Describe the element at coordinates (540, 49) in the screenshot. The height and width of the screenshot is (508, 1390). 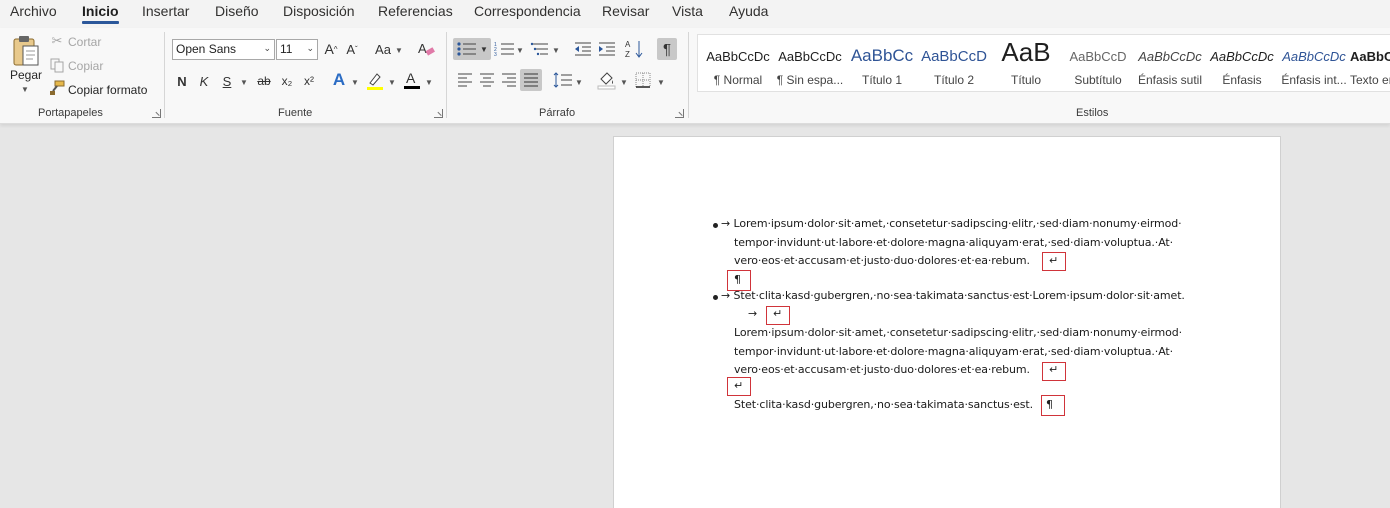
I see `multilevel-list-icon` at that location.